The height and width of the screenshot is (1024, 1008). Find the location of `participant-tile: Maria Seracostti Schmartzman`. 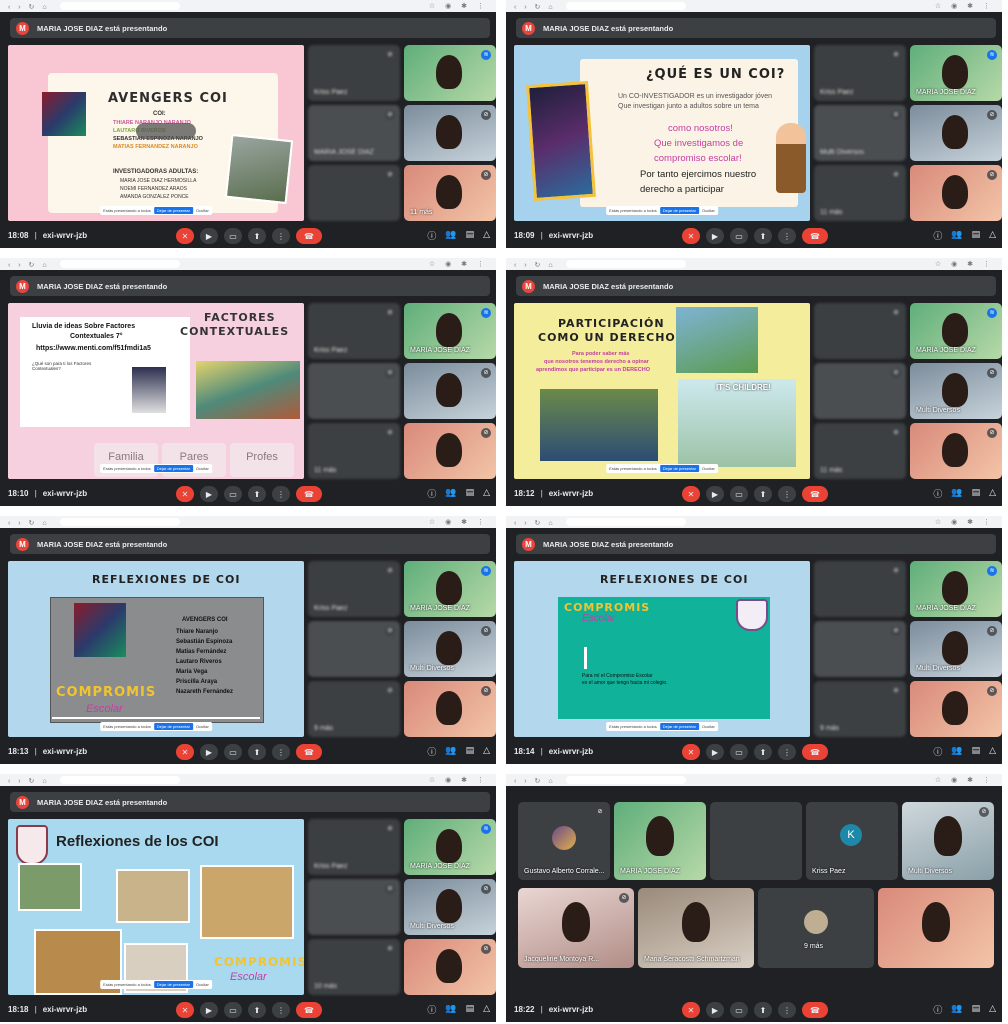

participant-tile: Maria Seracostti Schmartzman is located at coordinates (696, 928).